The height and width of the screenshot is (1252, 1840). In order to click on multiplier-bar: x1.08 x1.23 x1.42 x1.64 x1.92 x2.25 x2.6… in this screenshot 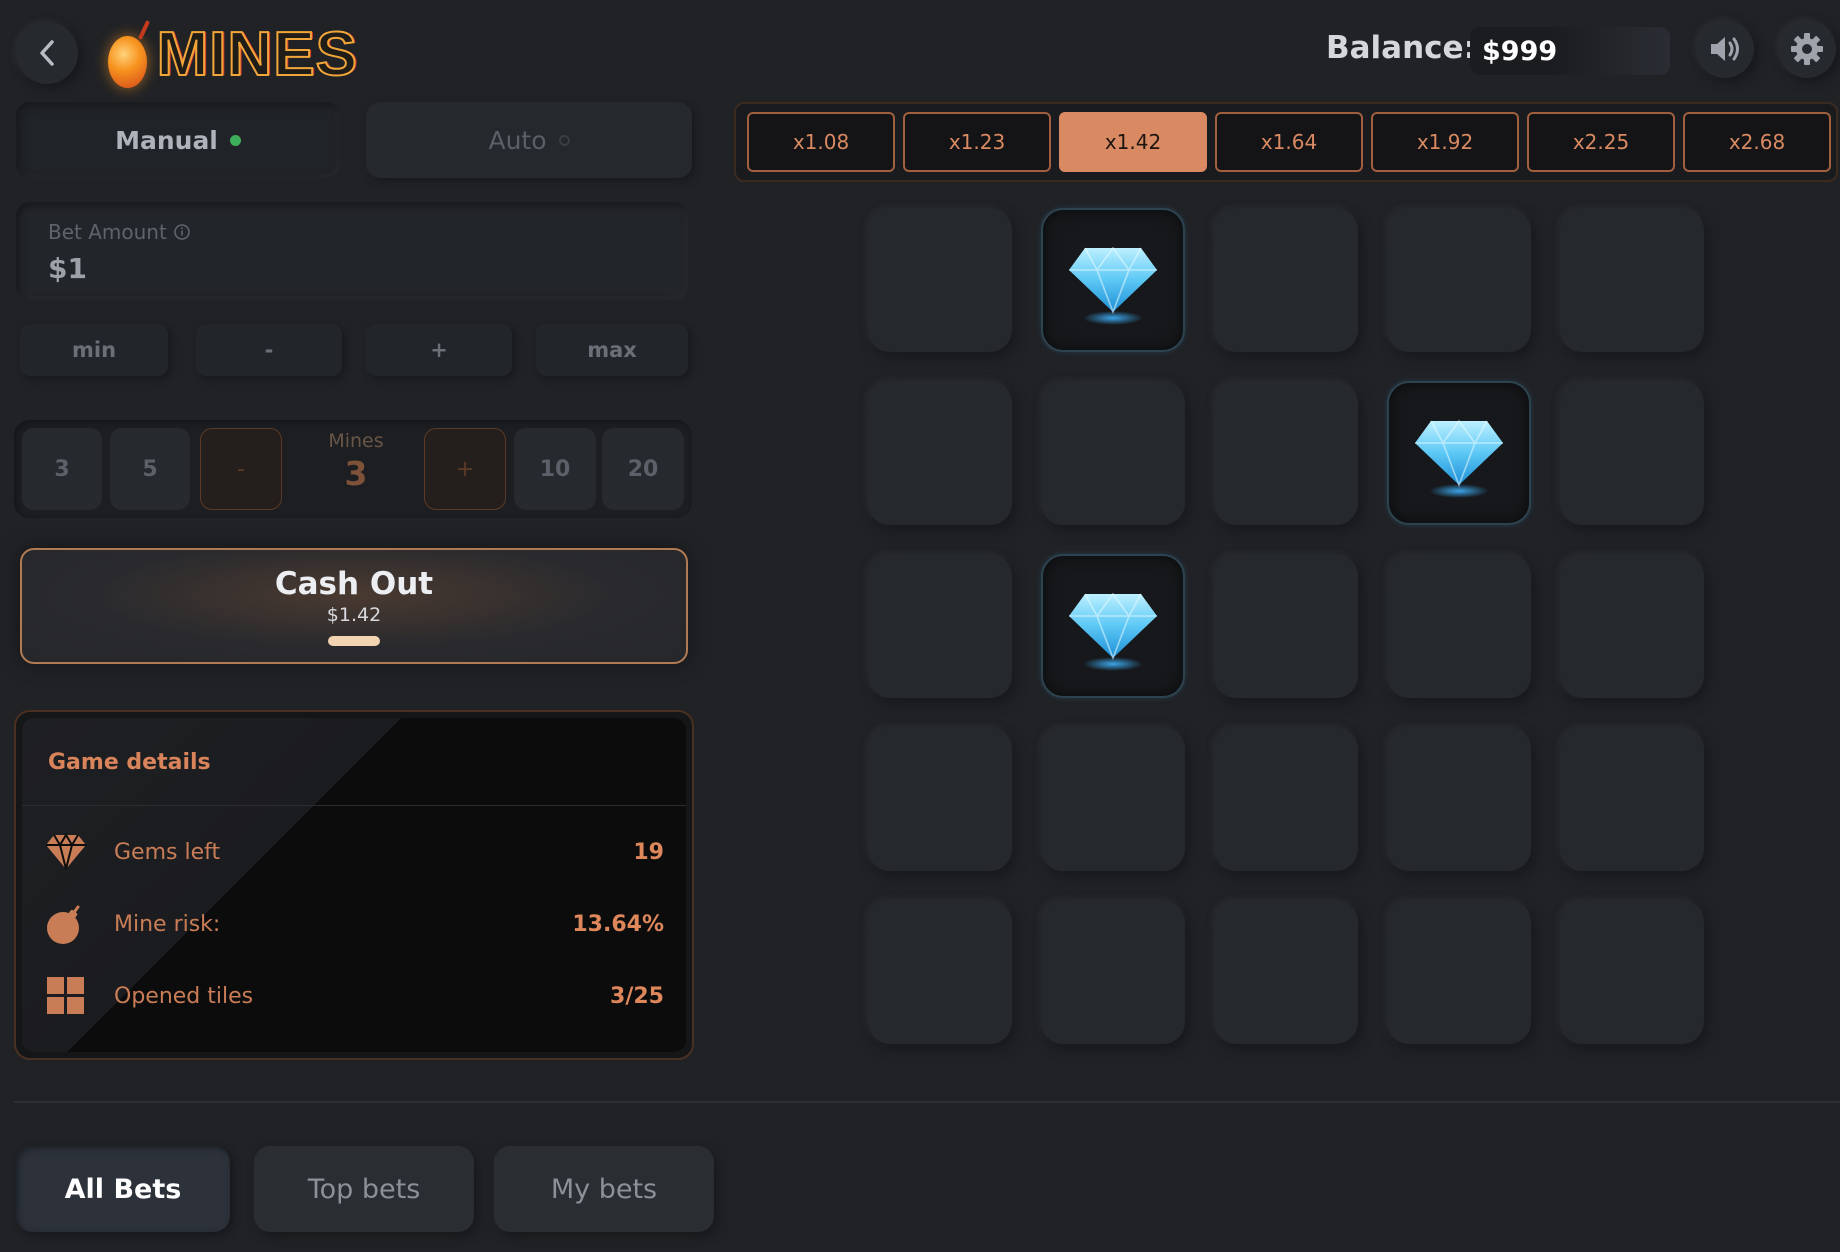, I will do `click(1286, 142)`.